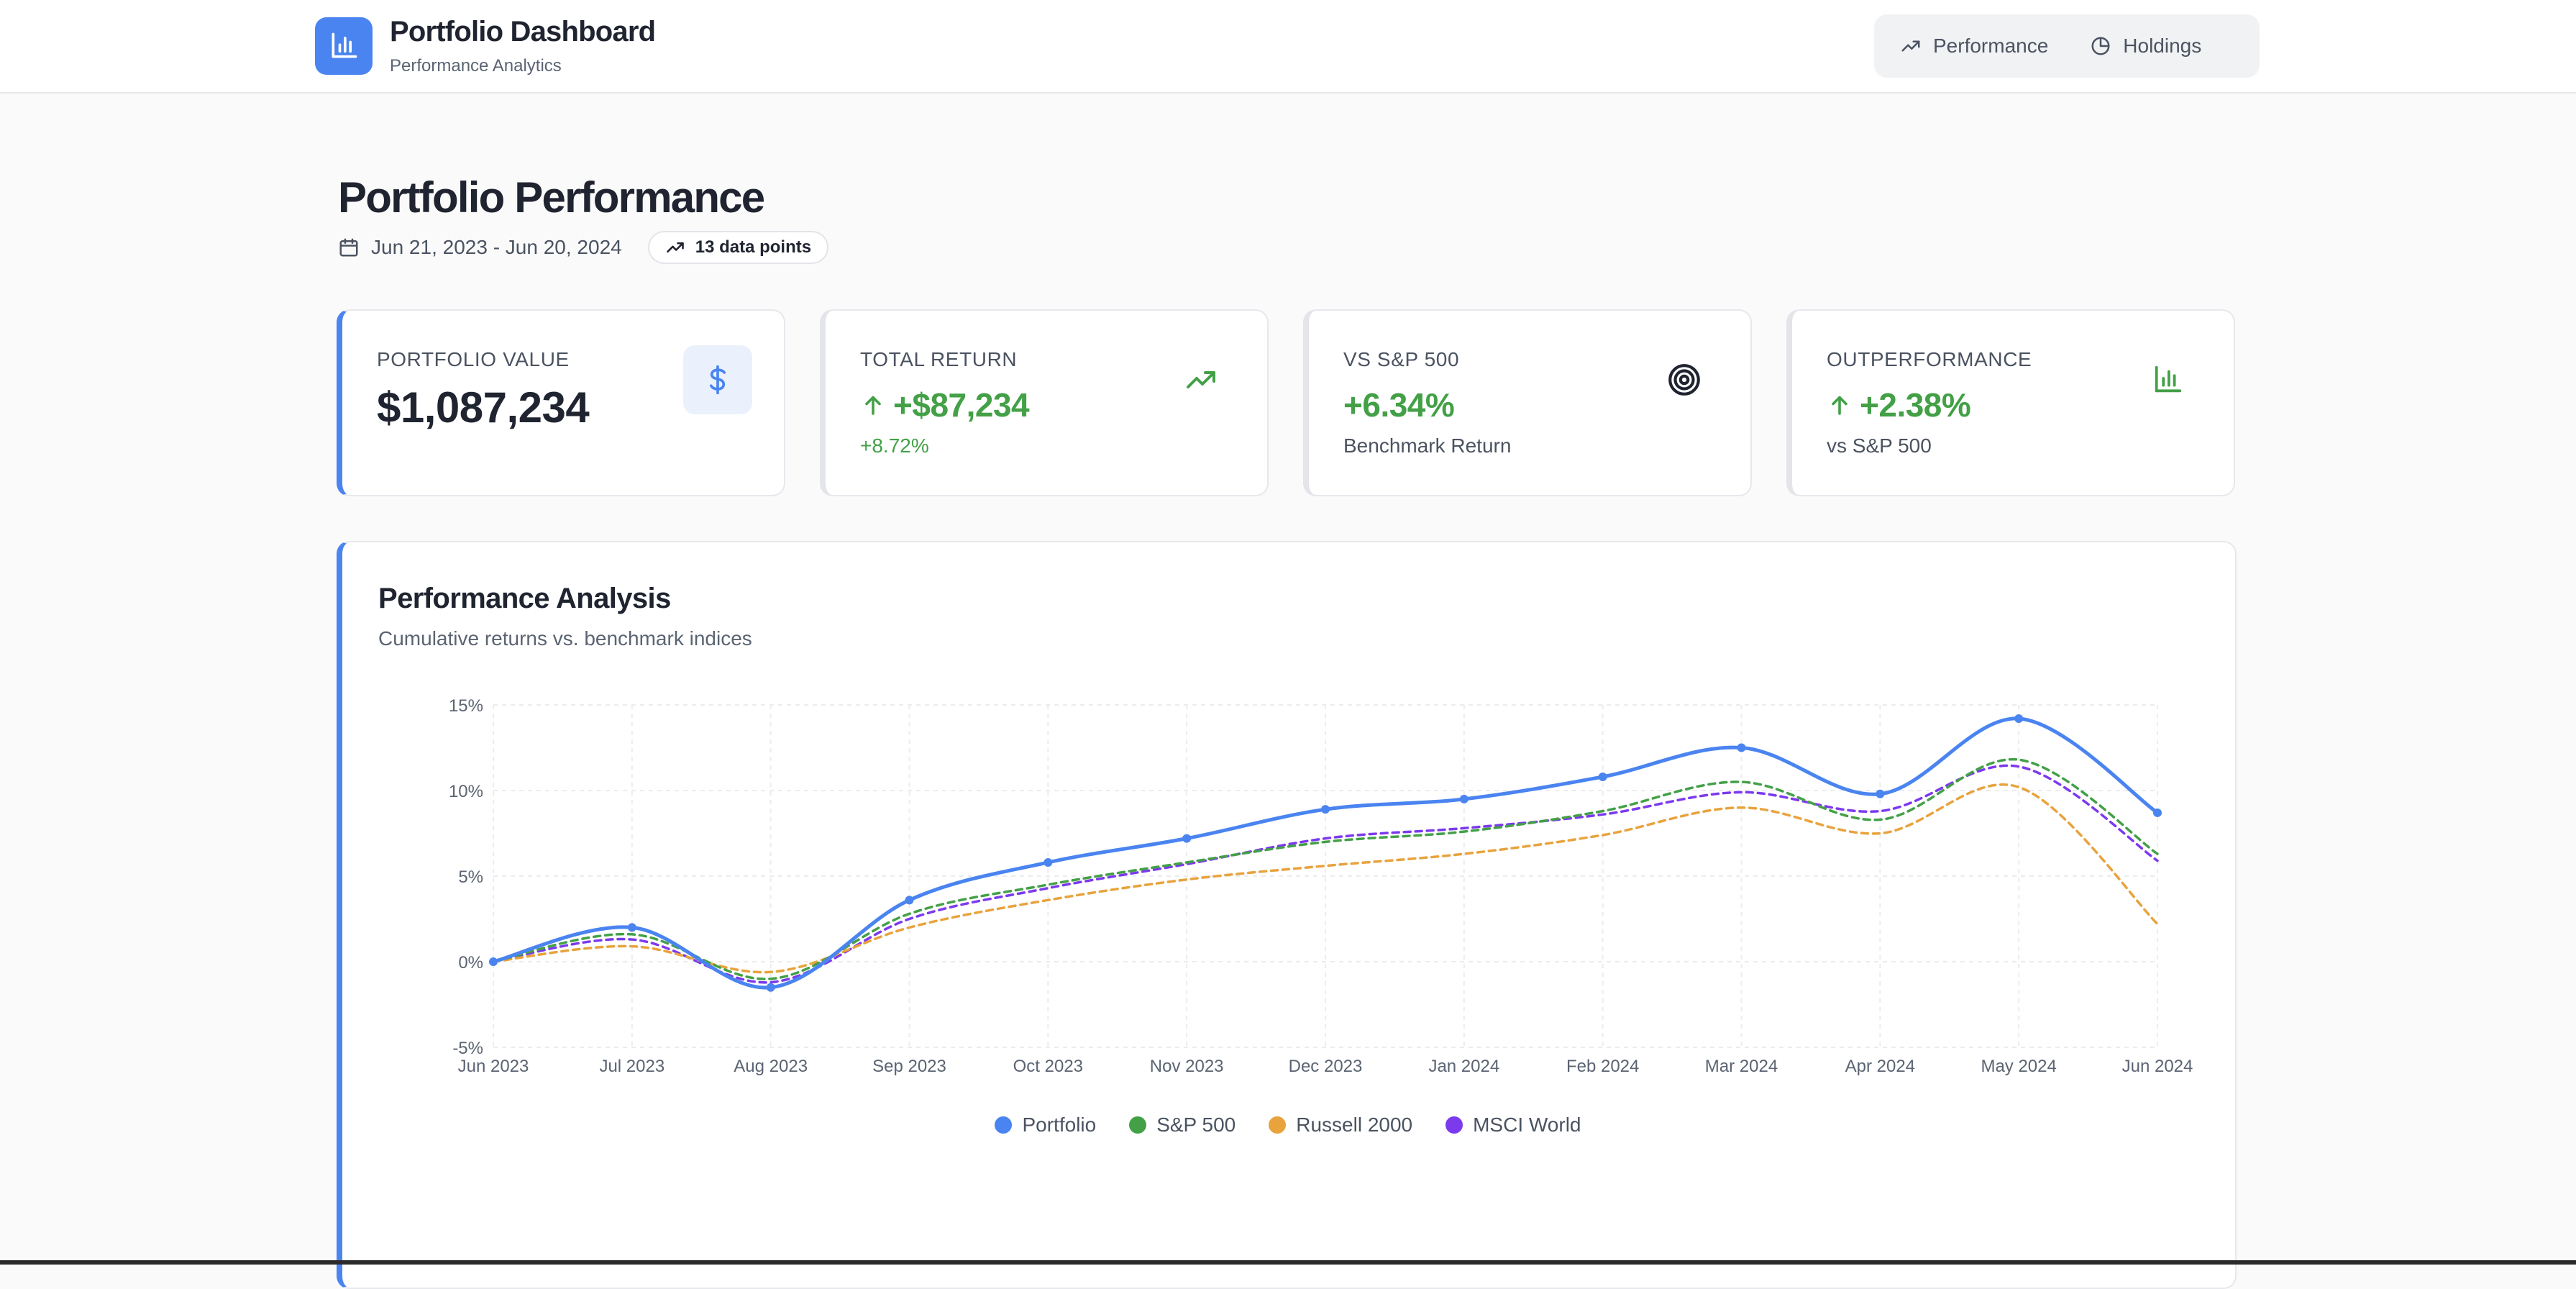 The height and width of the screenshot is (1289, 2576). Describe the element at coordinates (1527, 1125) in the screenshot. I see `legend-label: MSCI World` at that location.